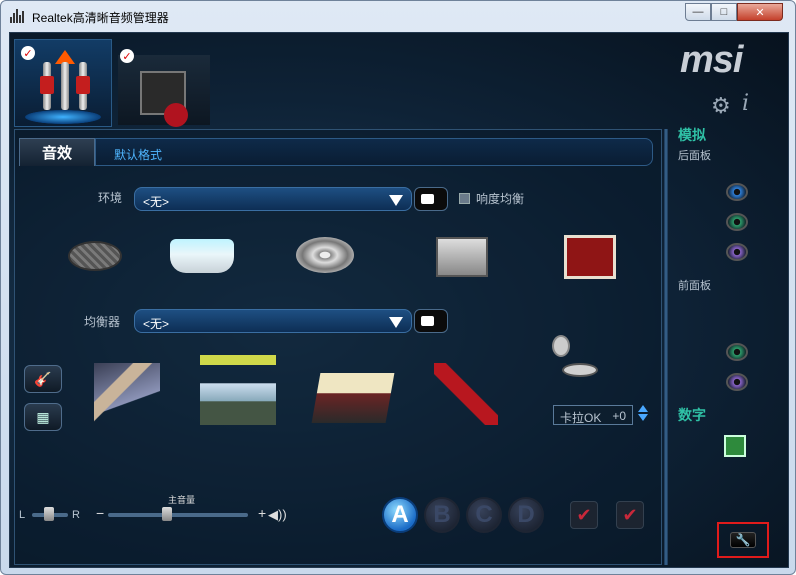 The image size is (796, 575). Describe the element at coordinates (202, 256) in the screenshot. I see `env-preset-bathroom` at that location.